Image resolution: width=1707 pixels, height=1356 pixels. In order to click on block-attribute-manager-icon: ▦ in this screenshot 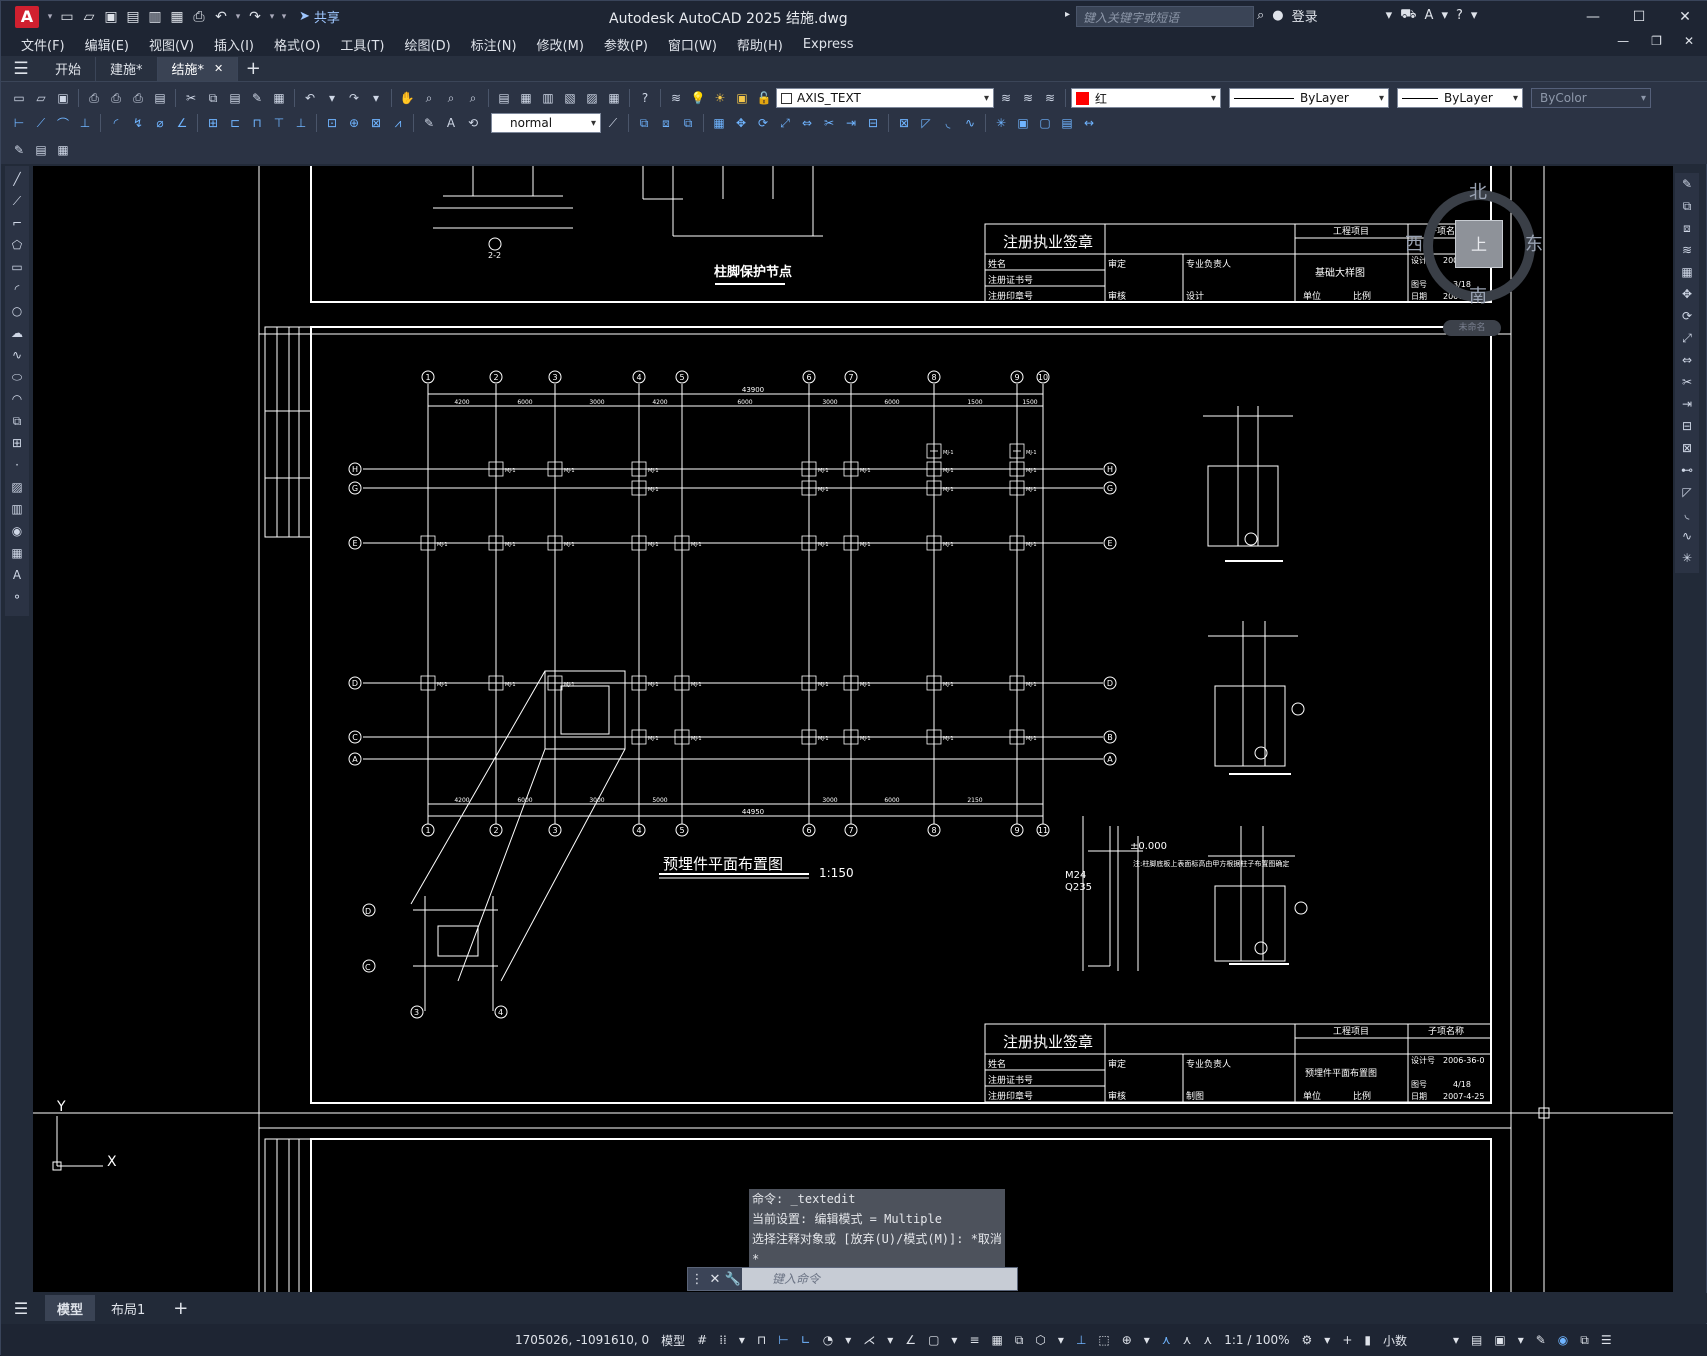, I will do `click(63, 150)`.